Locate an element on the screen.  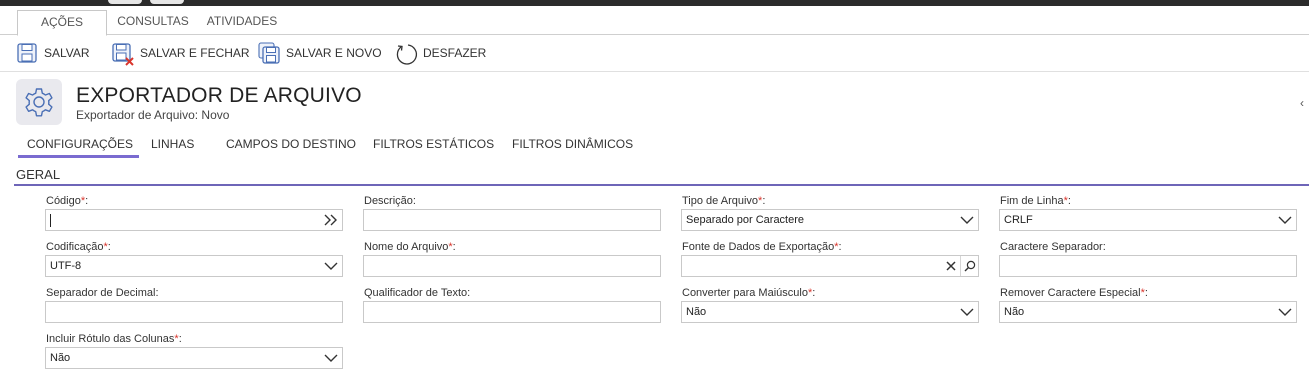
save-new-label: SALVAR E NOVO is located at coordinates (334, 53).